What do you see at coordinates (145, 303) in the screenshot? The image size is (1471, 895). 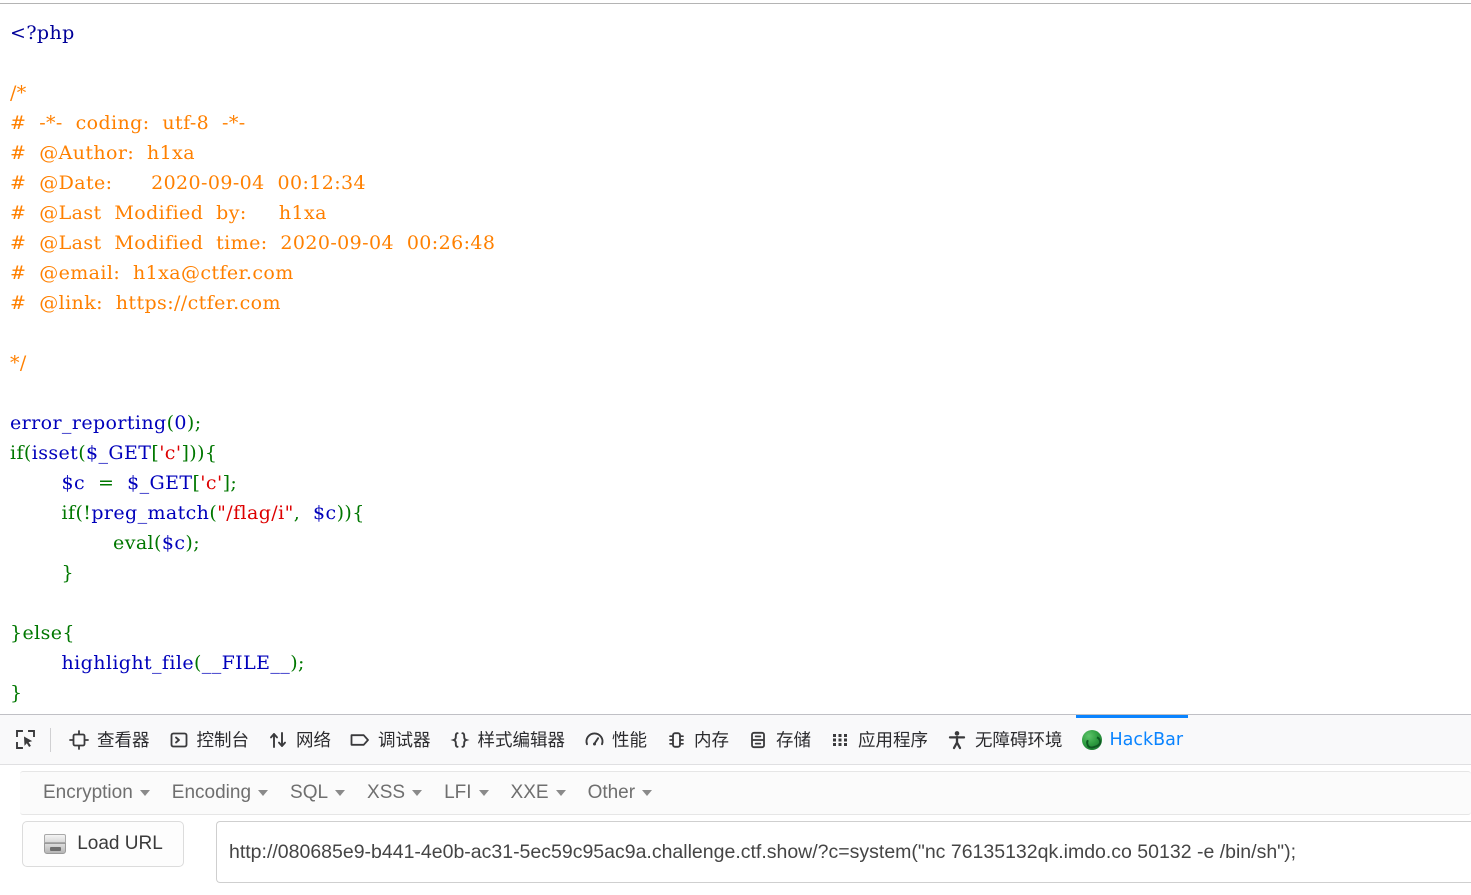 I see `code-token: # @link: https://ctfer.com` at bounding box center [145, 303].